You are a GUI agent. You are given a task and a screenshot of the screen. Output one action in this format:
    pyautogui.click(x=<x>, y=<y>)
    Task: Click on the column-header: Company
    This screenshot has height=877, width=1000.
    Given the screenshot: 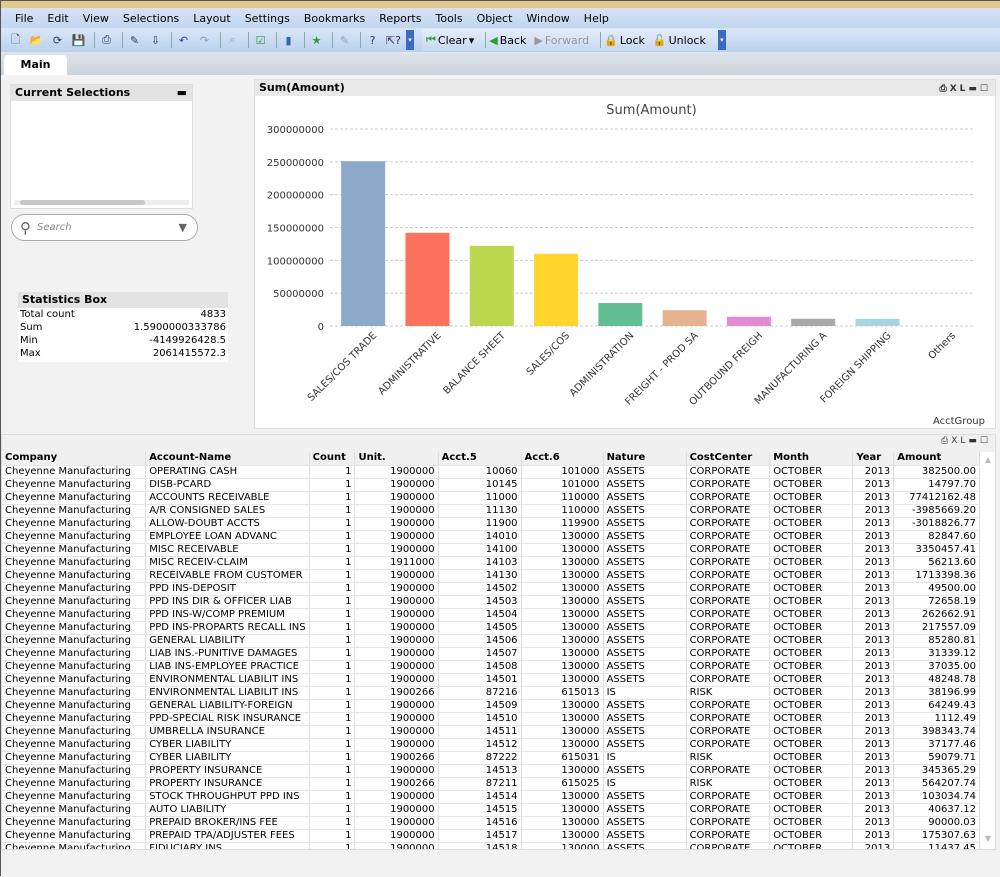 What is the action you would take?
    pyautogui.click(x=74, y=459)
    